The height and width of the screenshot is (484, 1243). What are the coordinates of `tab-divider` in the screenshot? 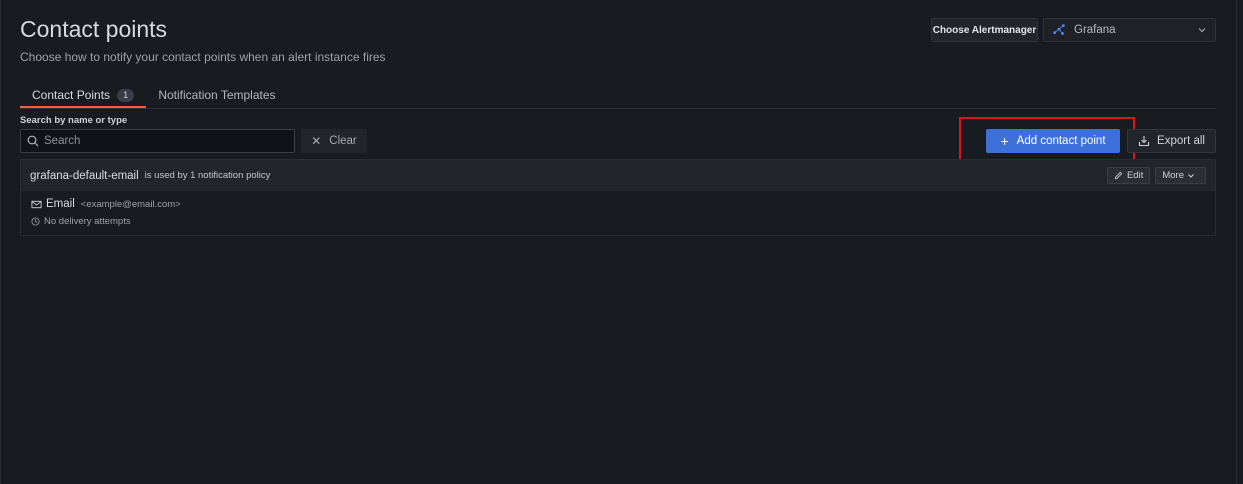 It's located at (618, 108).